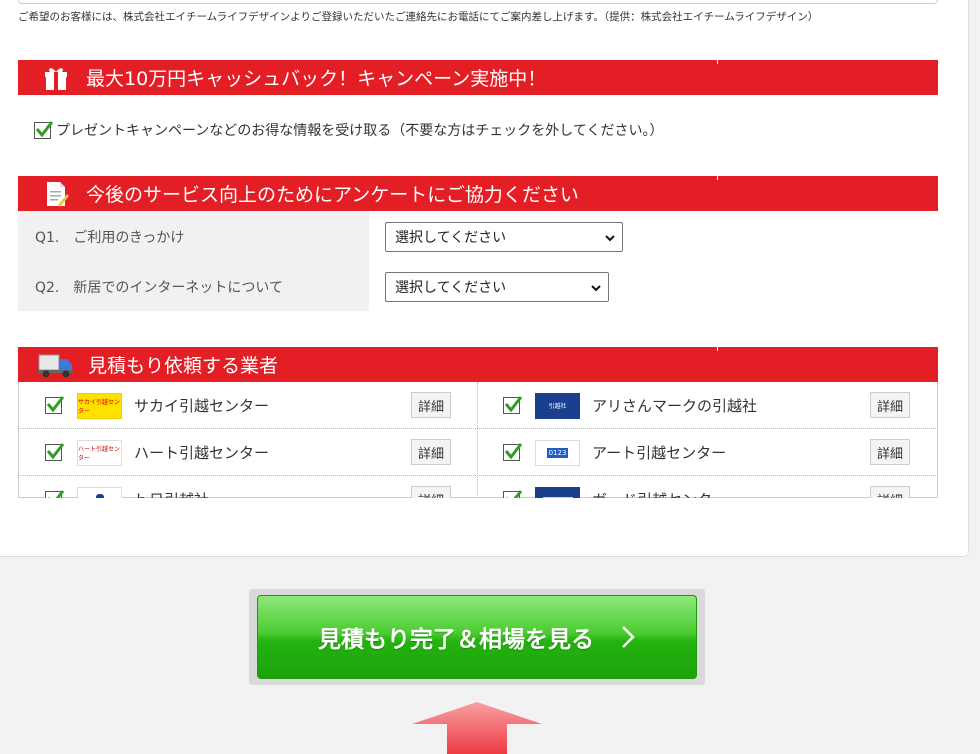  Describe the element at coordinates (557, 405) in the screenshot. I see `mover-logo: 引越社` at that location.